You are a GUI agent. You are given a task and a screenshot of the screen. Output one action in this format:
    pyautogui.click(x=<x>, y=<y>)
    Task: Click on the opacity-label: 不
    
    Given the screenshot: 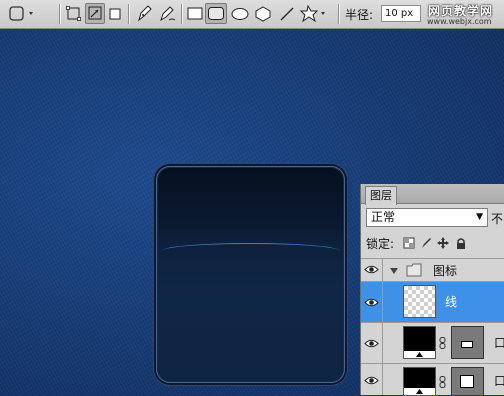 What is the action you would take?
    pyautogui.click(x=497, y=219)
    